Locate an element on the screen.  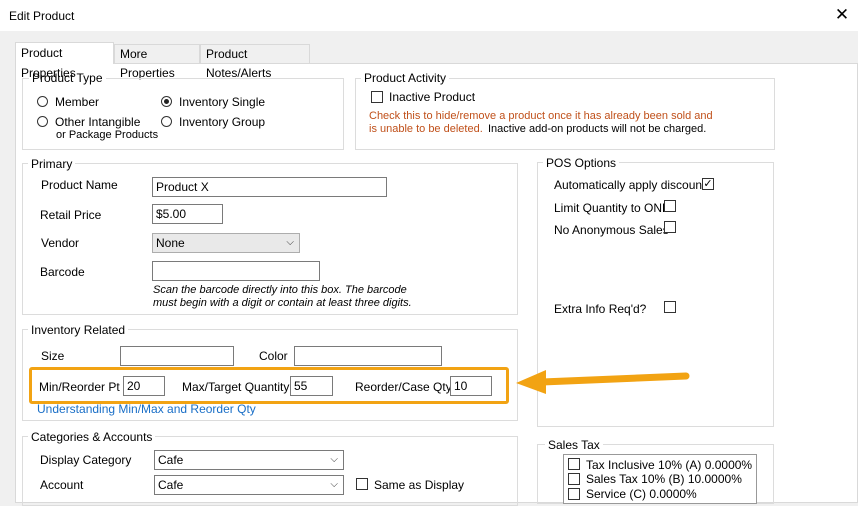
vendor-select-value: None is located at coordinates (170, 243).